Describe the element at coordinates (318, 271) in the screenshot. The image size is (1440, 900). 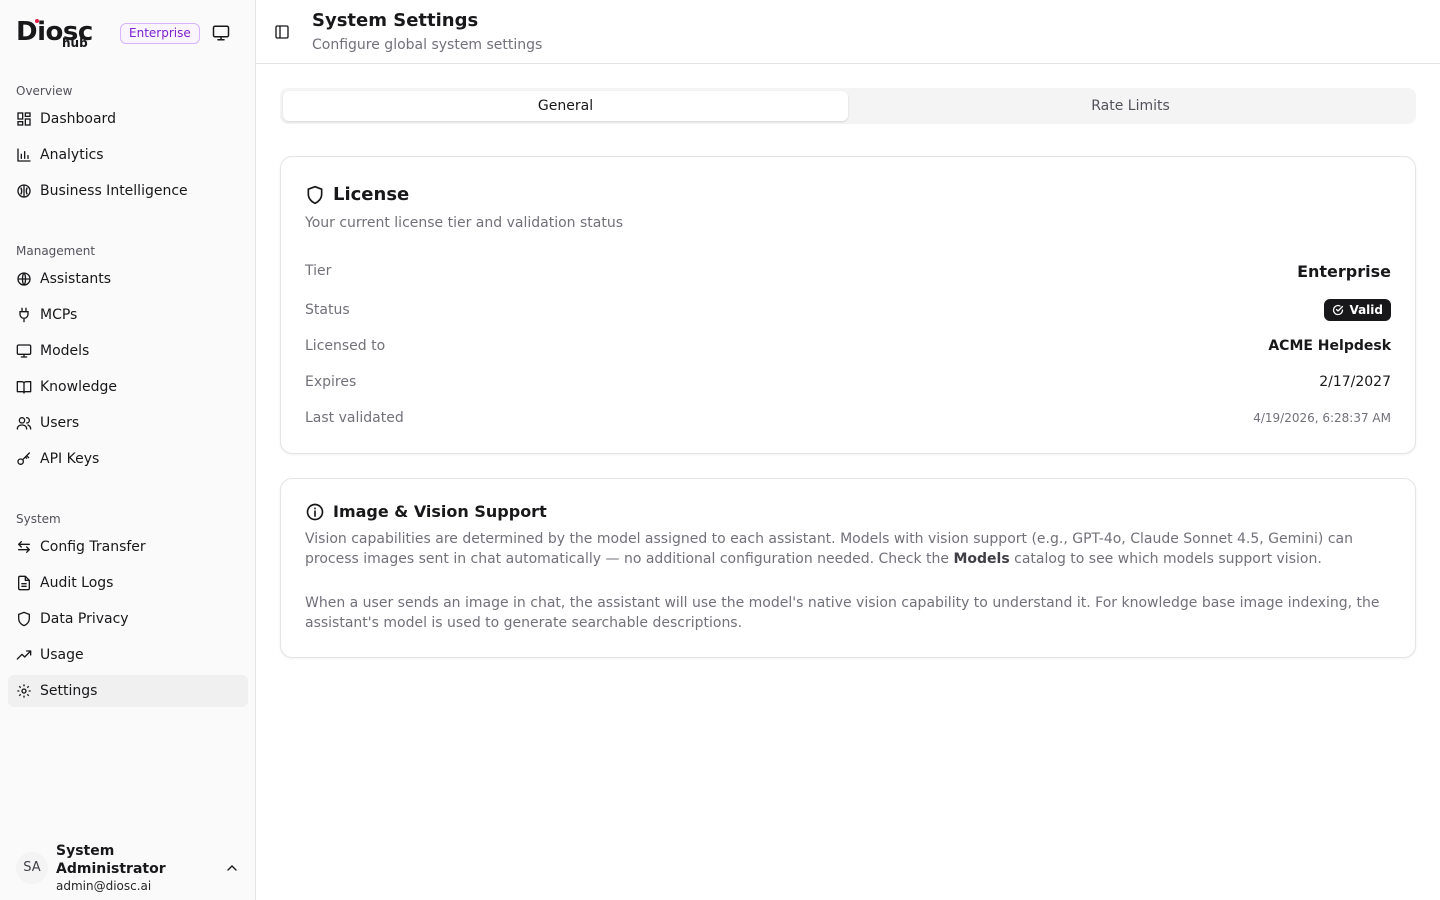
I see `kv-label: Tier` at that location.